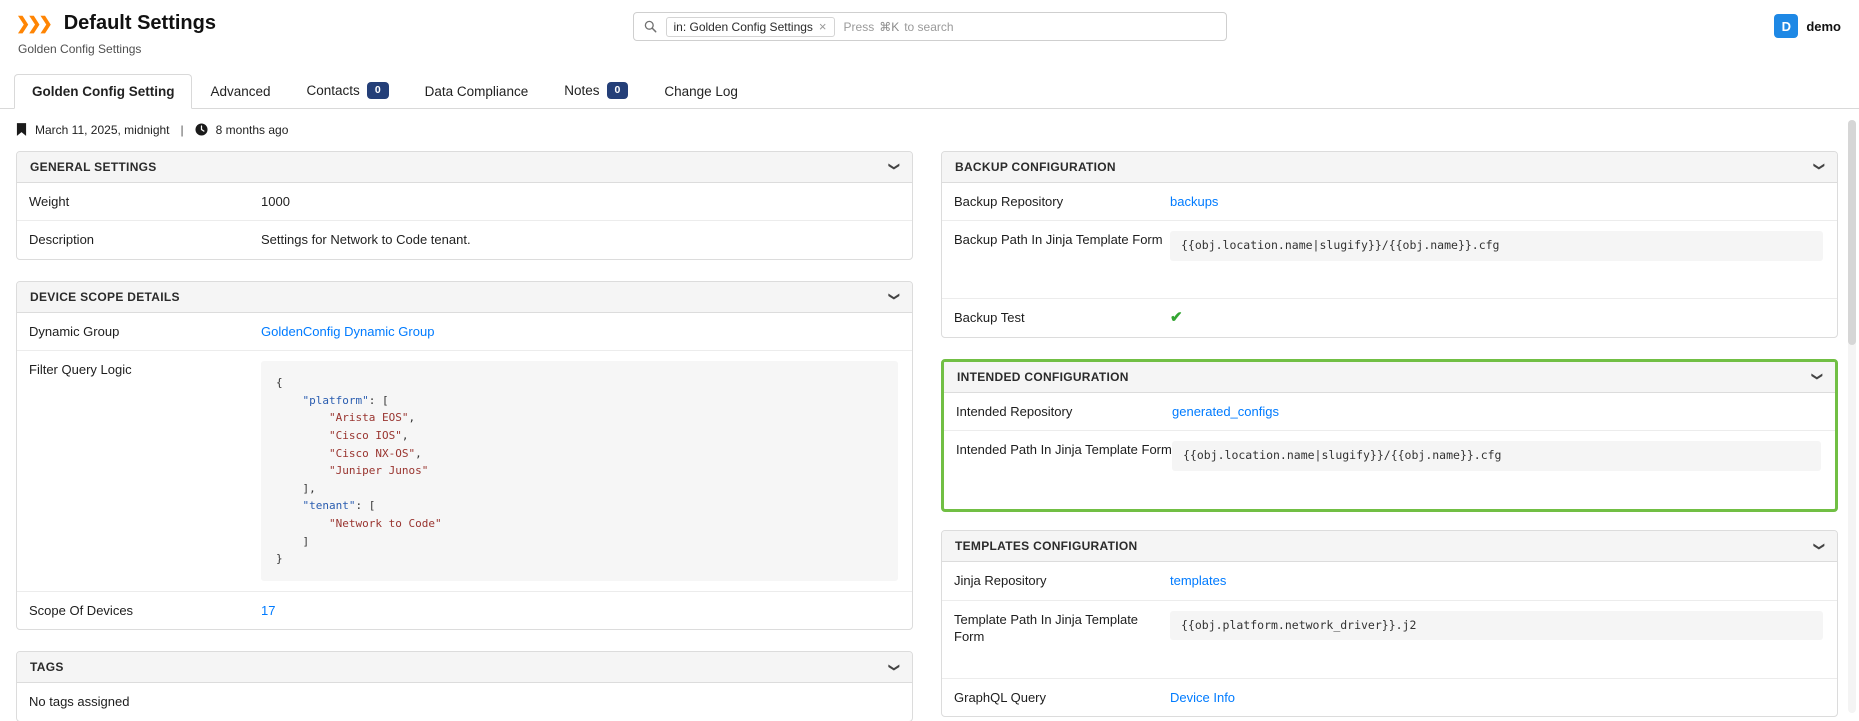 The image size is (1859, 721). I want to click on backup-test-row: Backup Test ✔, so click(1389, 318).